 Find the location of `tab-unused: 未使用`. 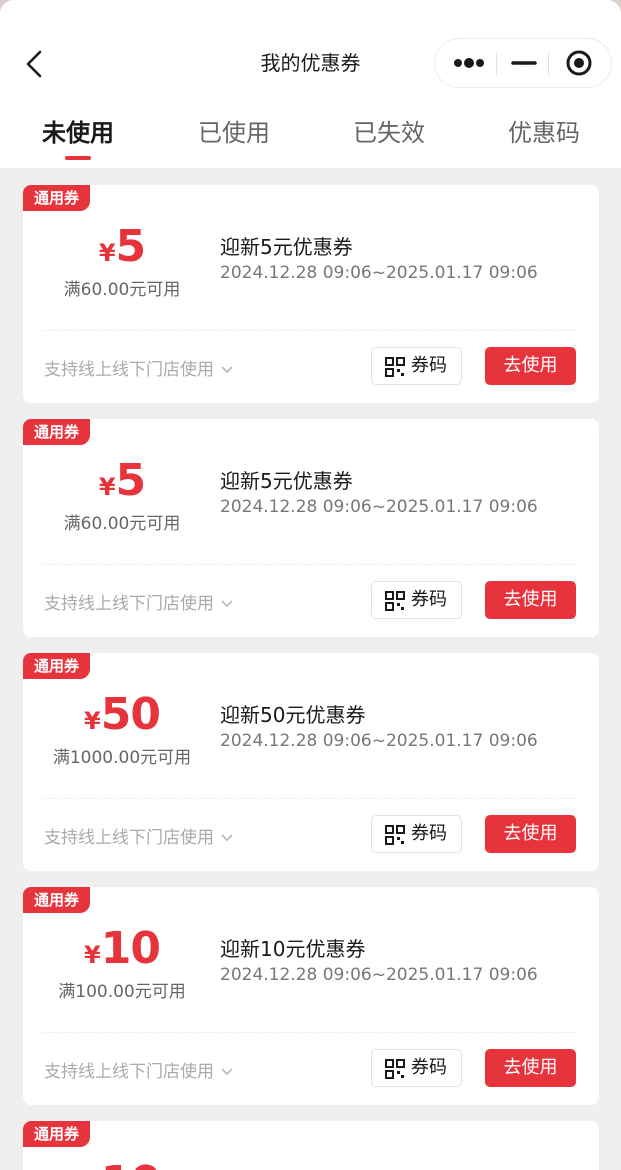

tab-unused: 未使用 is located at coordinates (78, 134).